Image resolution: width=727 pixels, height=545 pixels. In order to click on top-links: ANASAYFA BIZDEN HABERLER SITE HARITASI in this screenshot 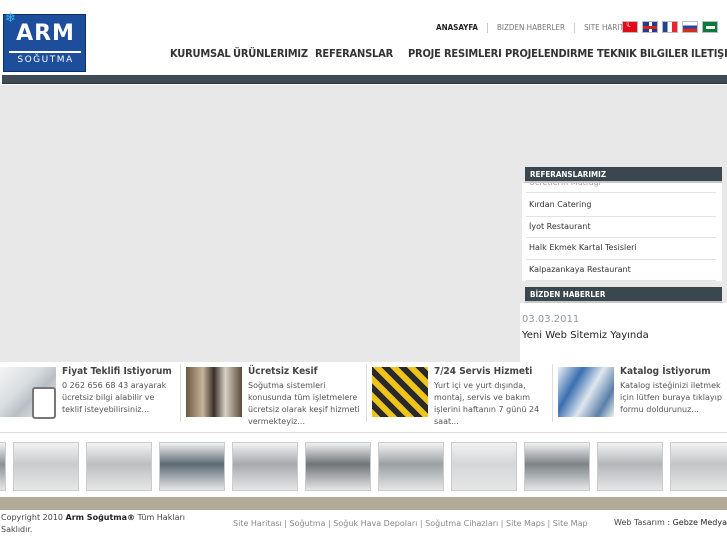, I will do `click(537, 28)`.